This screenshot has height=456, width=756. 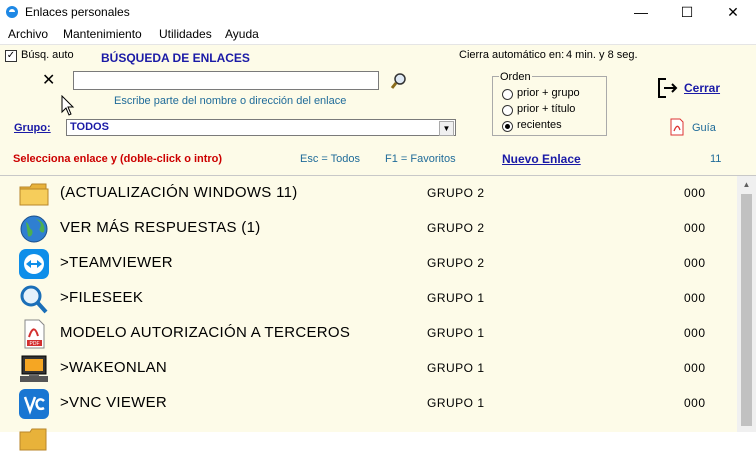 I want to click on menu-ayuda: Ayuda, so click(x=242, y=34).